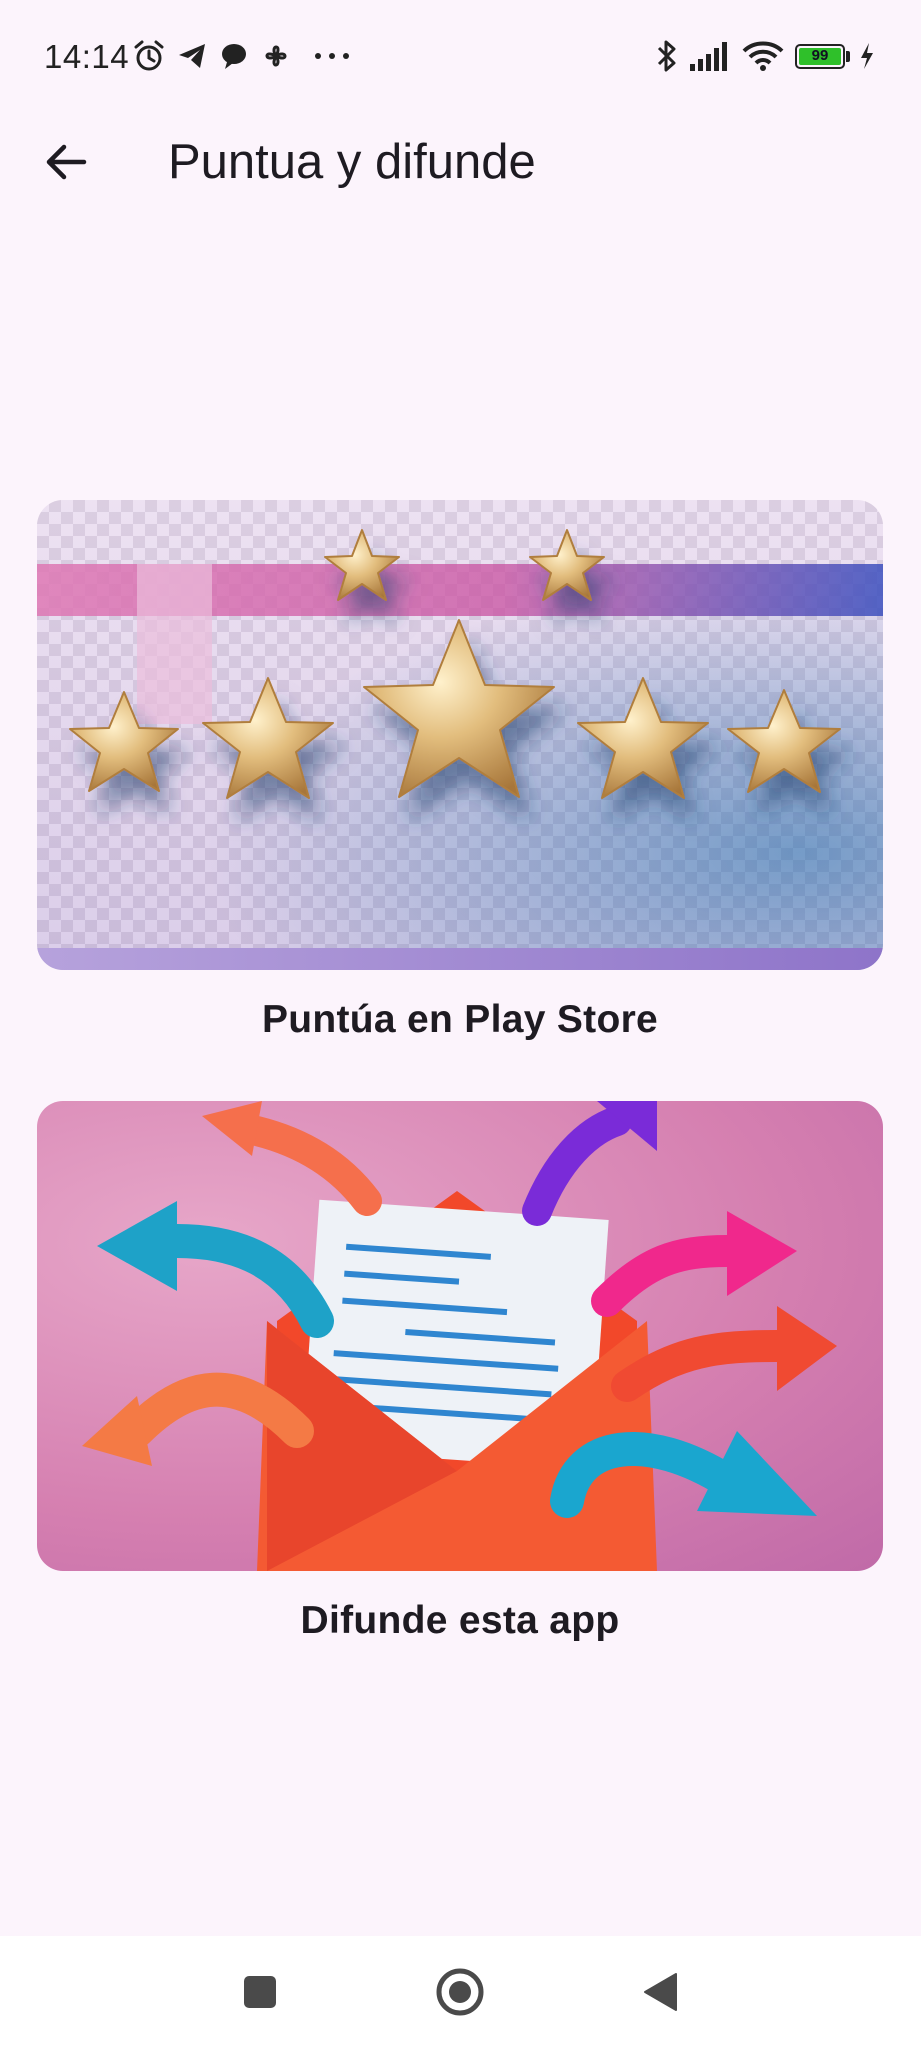  Describe the element at coordinates (234, 56) in the screenshot. I see `chat-bubble-icon` at that location.